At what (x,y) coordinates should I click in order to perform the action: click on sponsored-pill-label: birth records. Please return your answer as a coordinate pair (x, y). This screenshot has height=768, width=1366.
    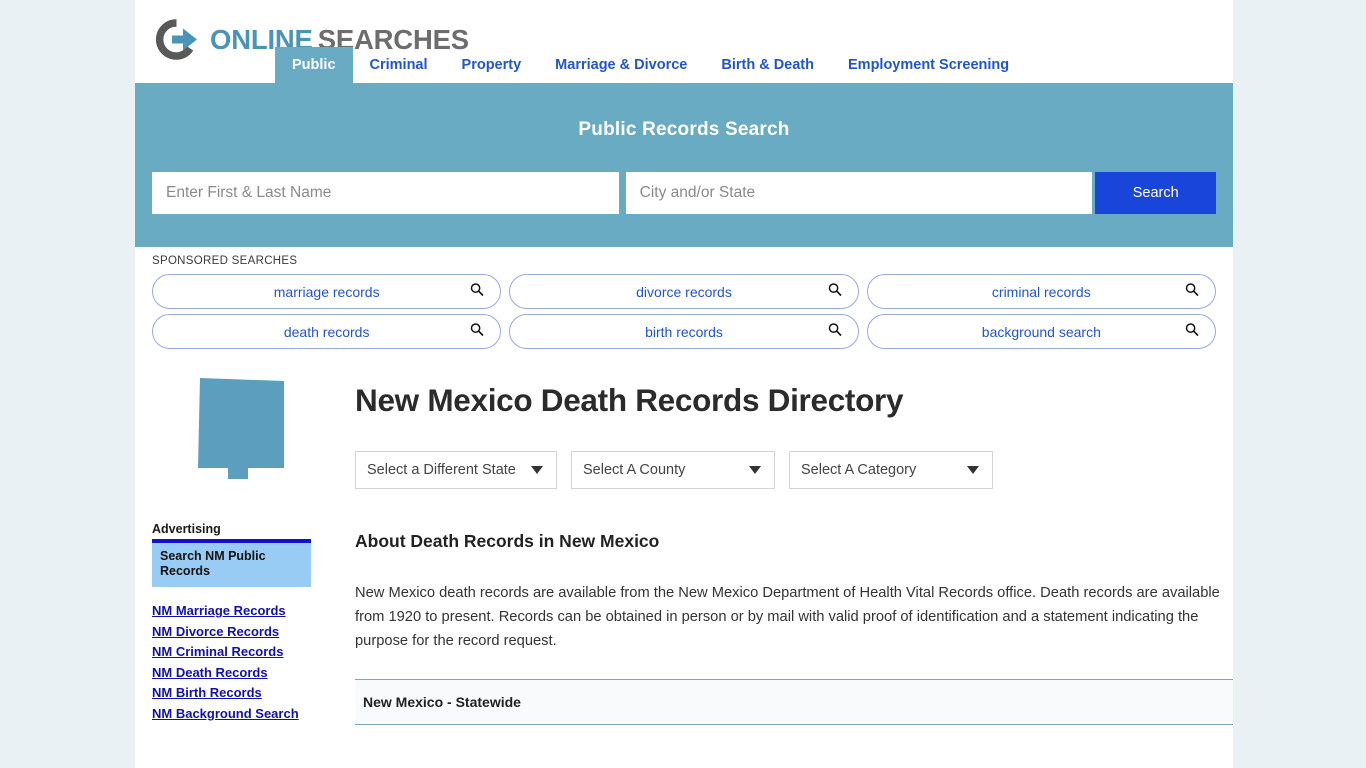
    Looking at the image, I should click on (684, 331).